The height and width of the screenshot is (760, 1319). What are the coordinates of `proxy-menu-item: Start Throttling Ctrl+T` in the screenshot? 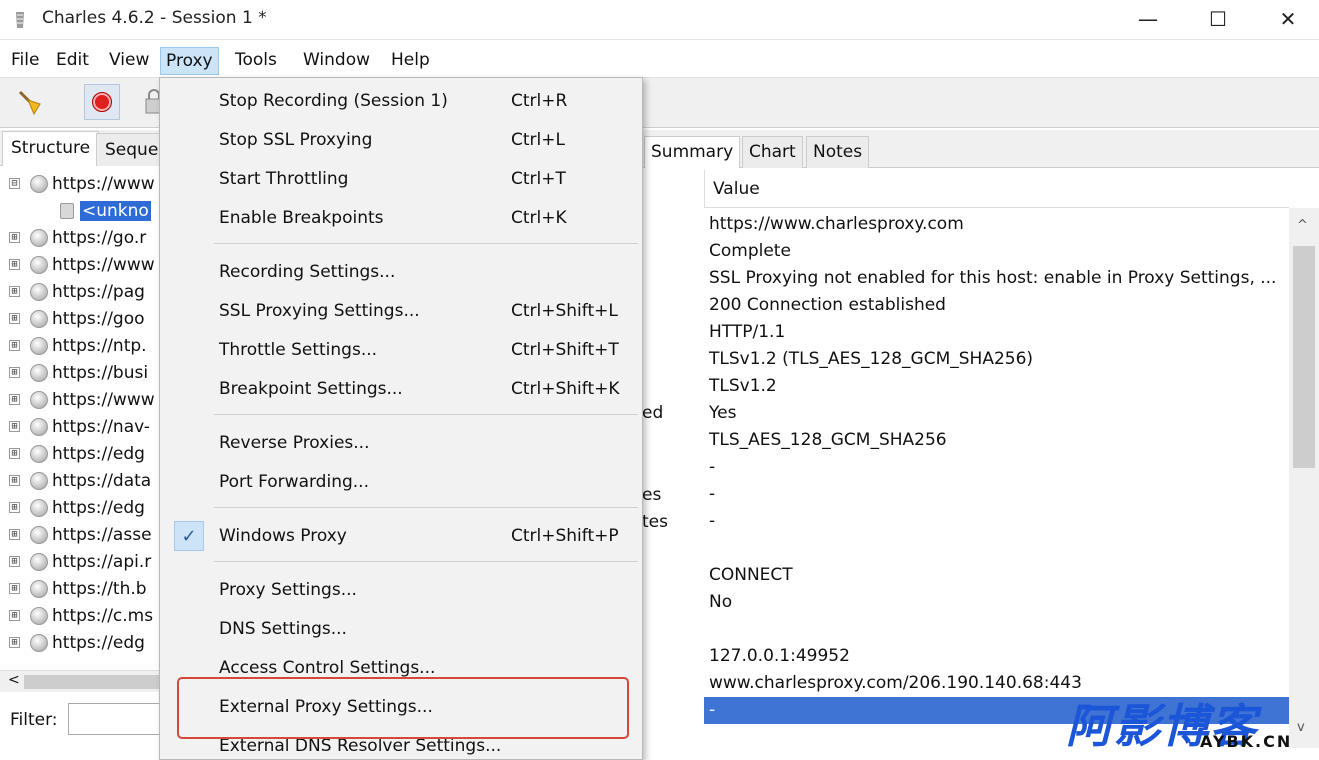 It's located at (401, 179).